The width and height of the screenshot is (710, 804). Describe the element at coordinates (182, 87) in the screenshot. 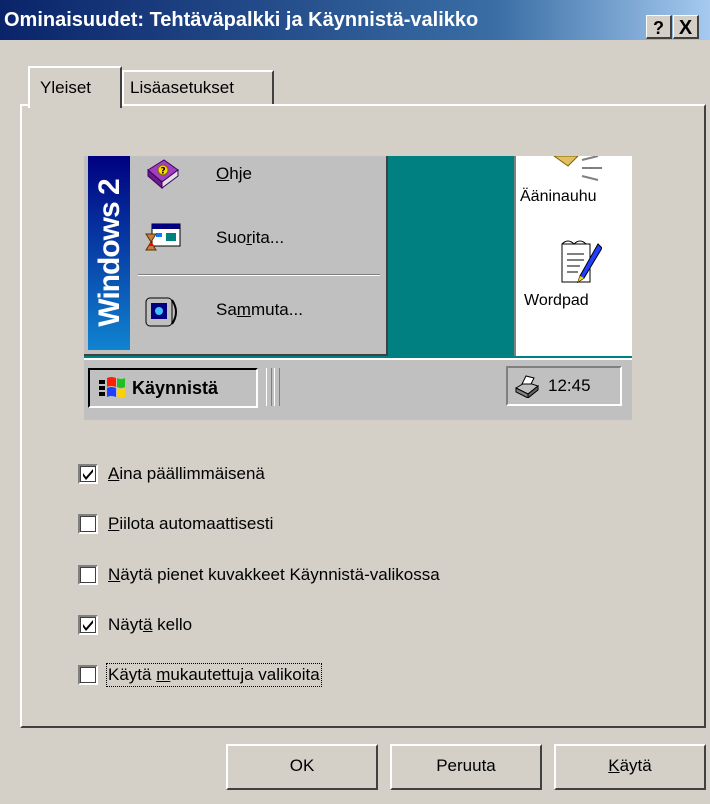

I see `tab-label: Lisäasetukset` at that location.